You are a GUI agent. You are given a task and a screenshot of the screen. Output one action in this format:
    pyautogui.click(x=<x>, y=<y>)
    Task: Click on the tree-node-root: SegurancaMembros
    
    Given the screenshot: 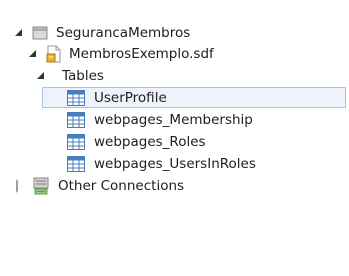 What is the action you would take?
    pyautogui.click(x=102, y=32)
    